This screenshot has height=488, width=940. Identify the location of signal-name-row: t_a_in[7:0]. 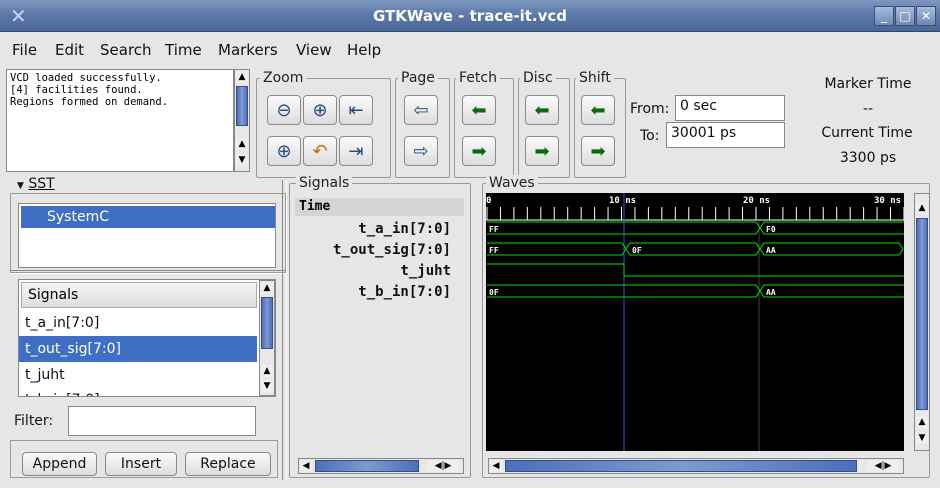
(371, 229).